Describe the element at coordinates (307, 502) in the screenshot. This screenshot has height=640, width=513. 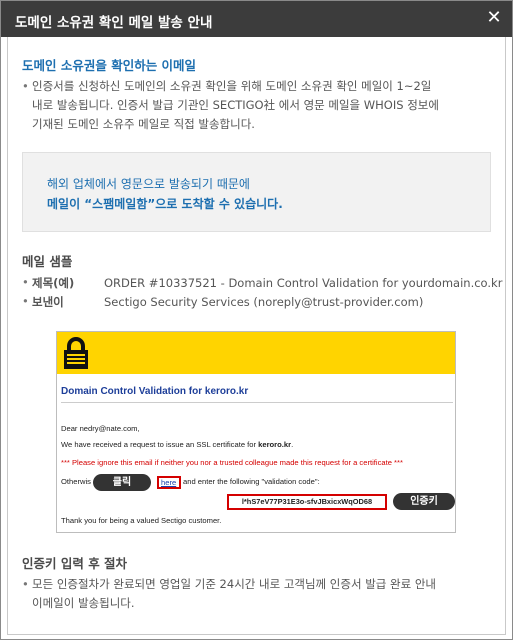
I see `validation-code-highlight: l*hS7eV77P31E3o-sfvJBxicxWqOD68` at that location.